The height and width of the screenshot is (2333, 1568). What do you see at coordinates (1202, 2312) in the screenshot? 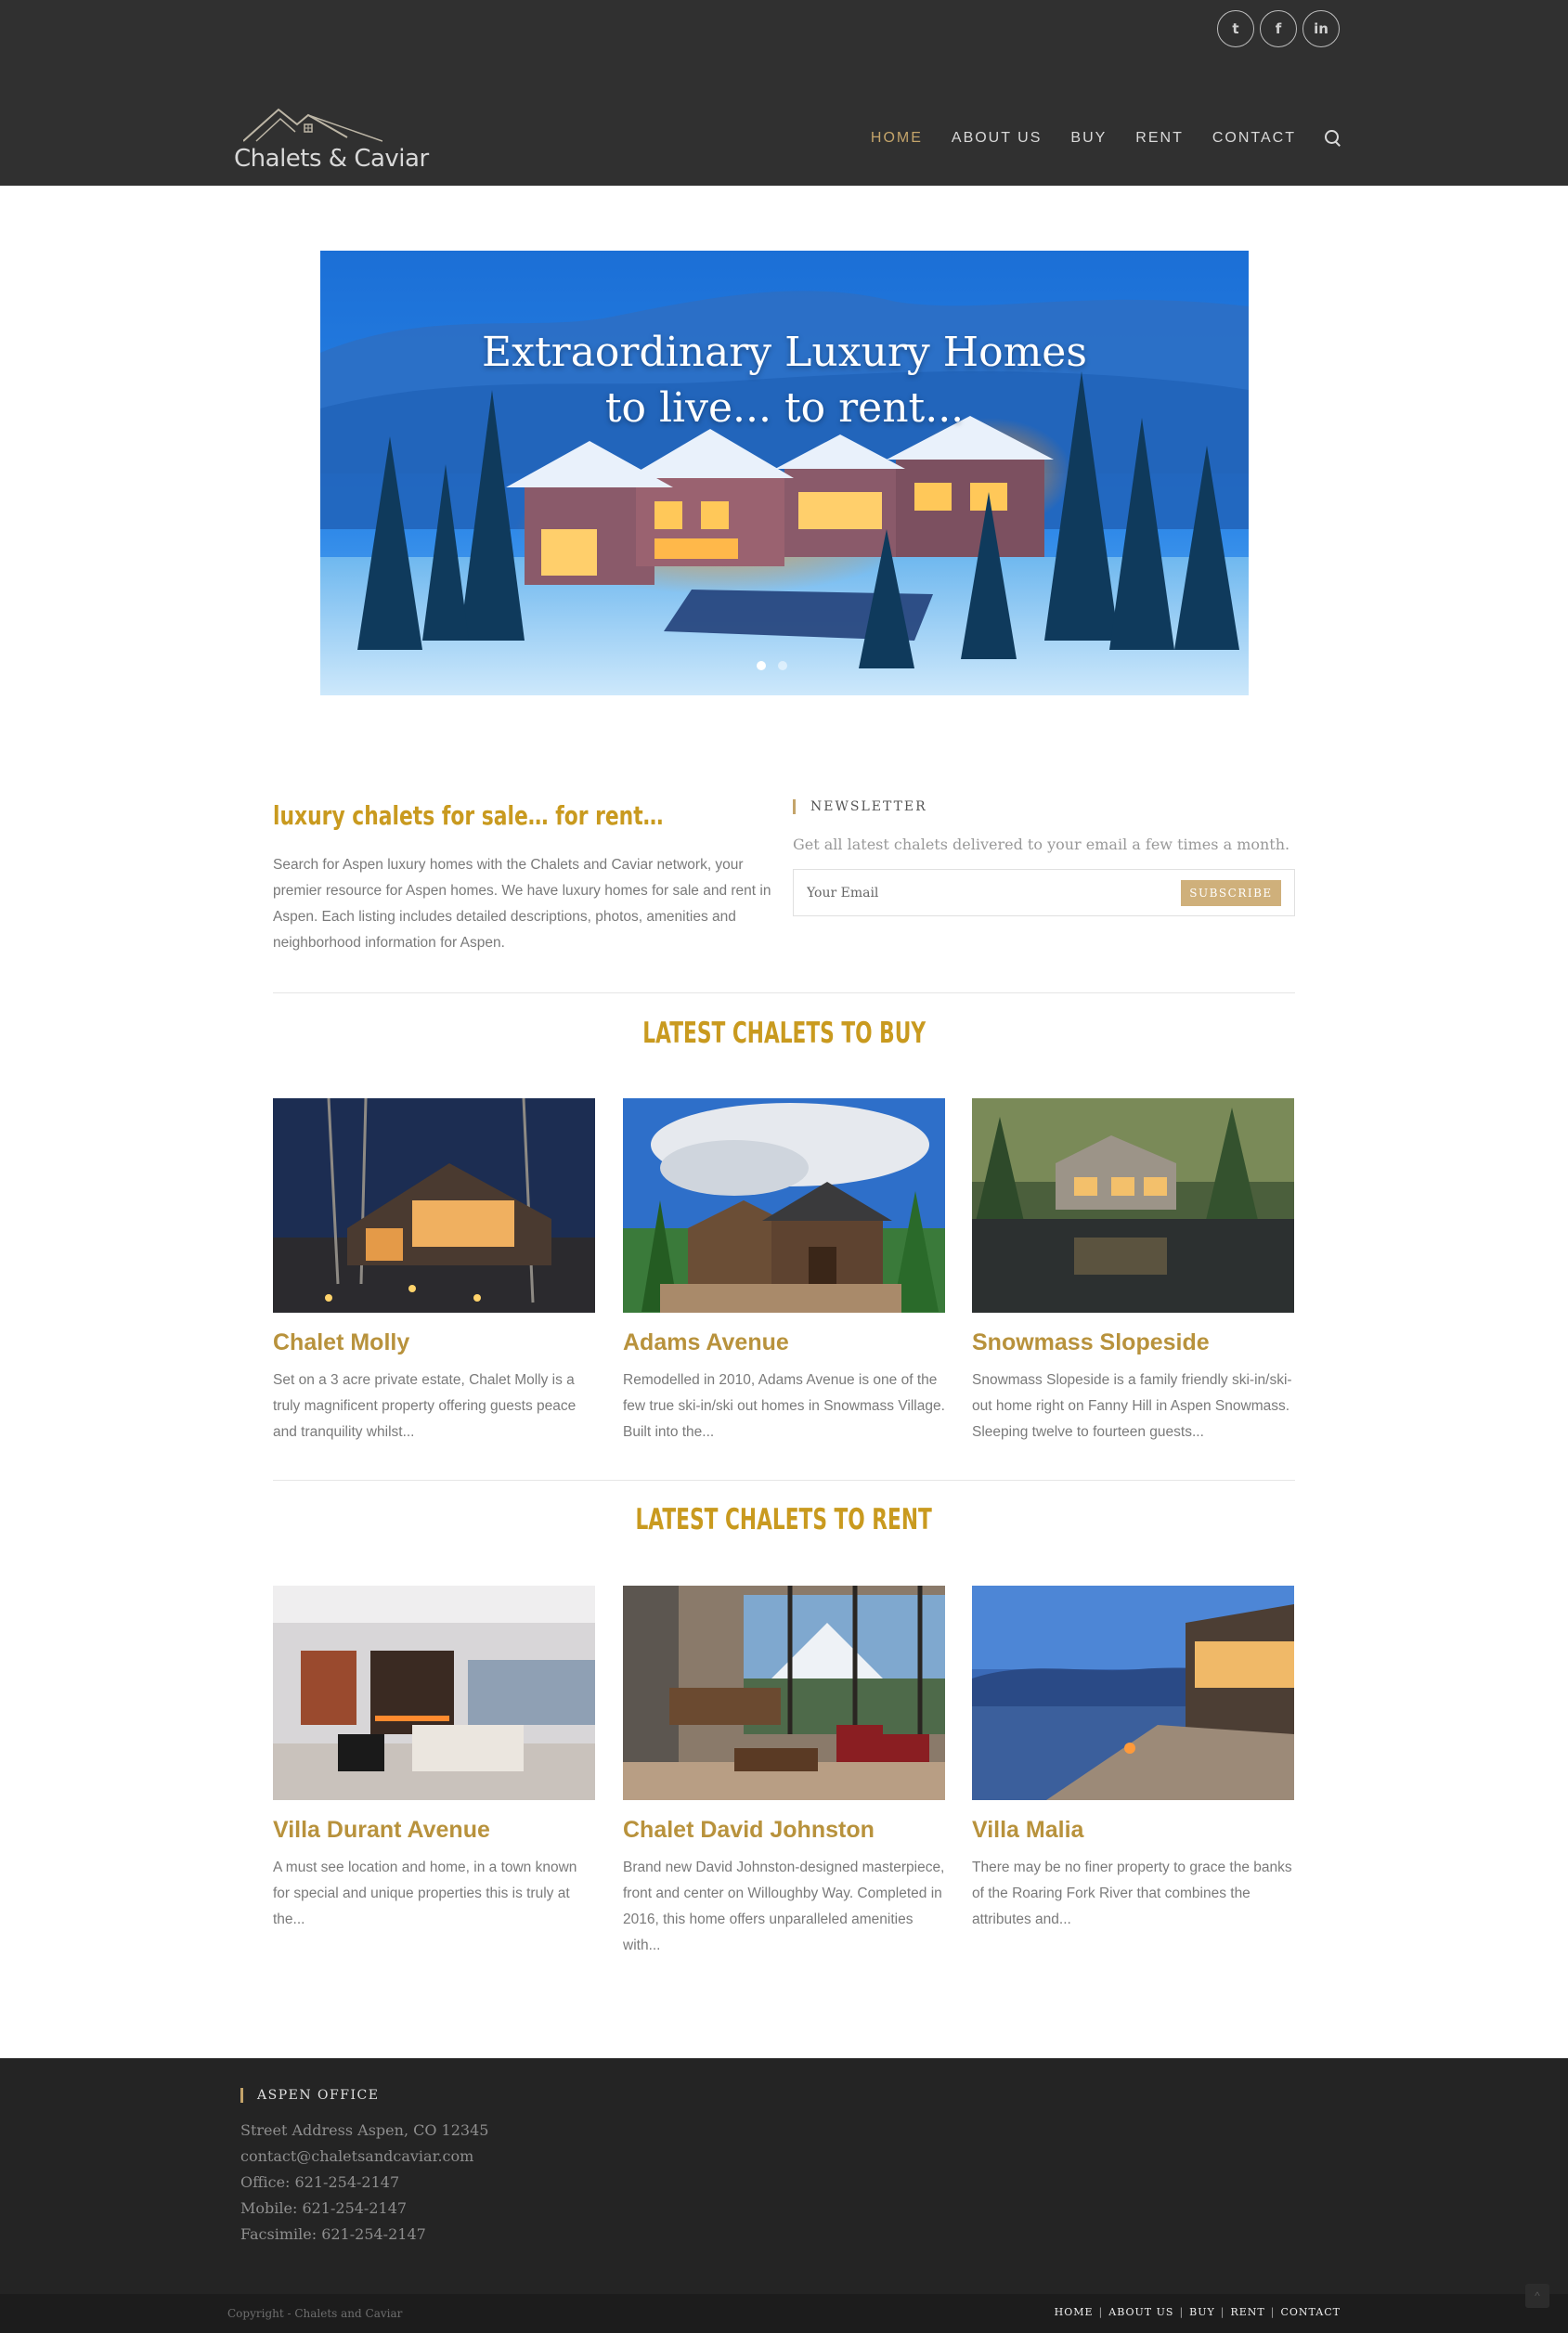
I see `footer-nav-buy: BUY` at bounding box center [1202, 2312].